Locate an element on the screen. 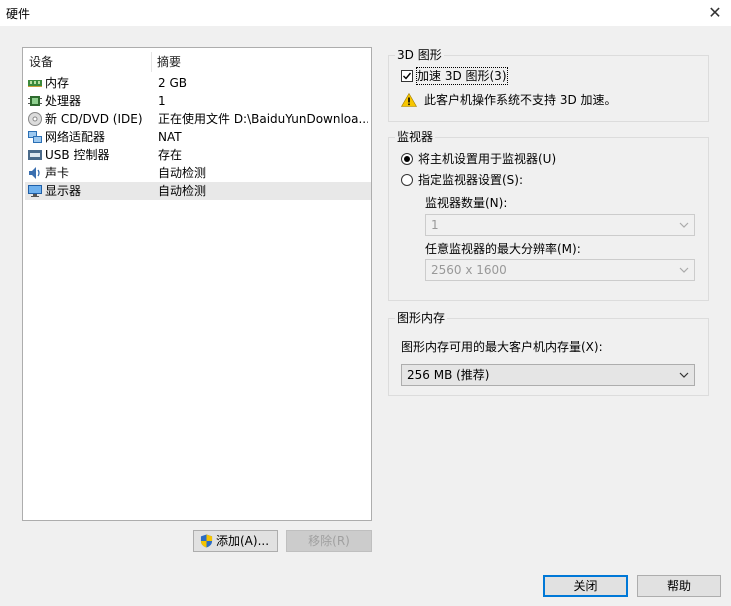 The width and height of the screenshot is (731, 606). device-name: 处理器 is located at coordinates (63, 101).